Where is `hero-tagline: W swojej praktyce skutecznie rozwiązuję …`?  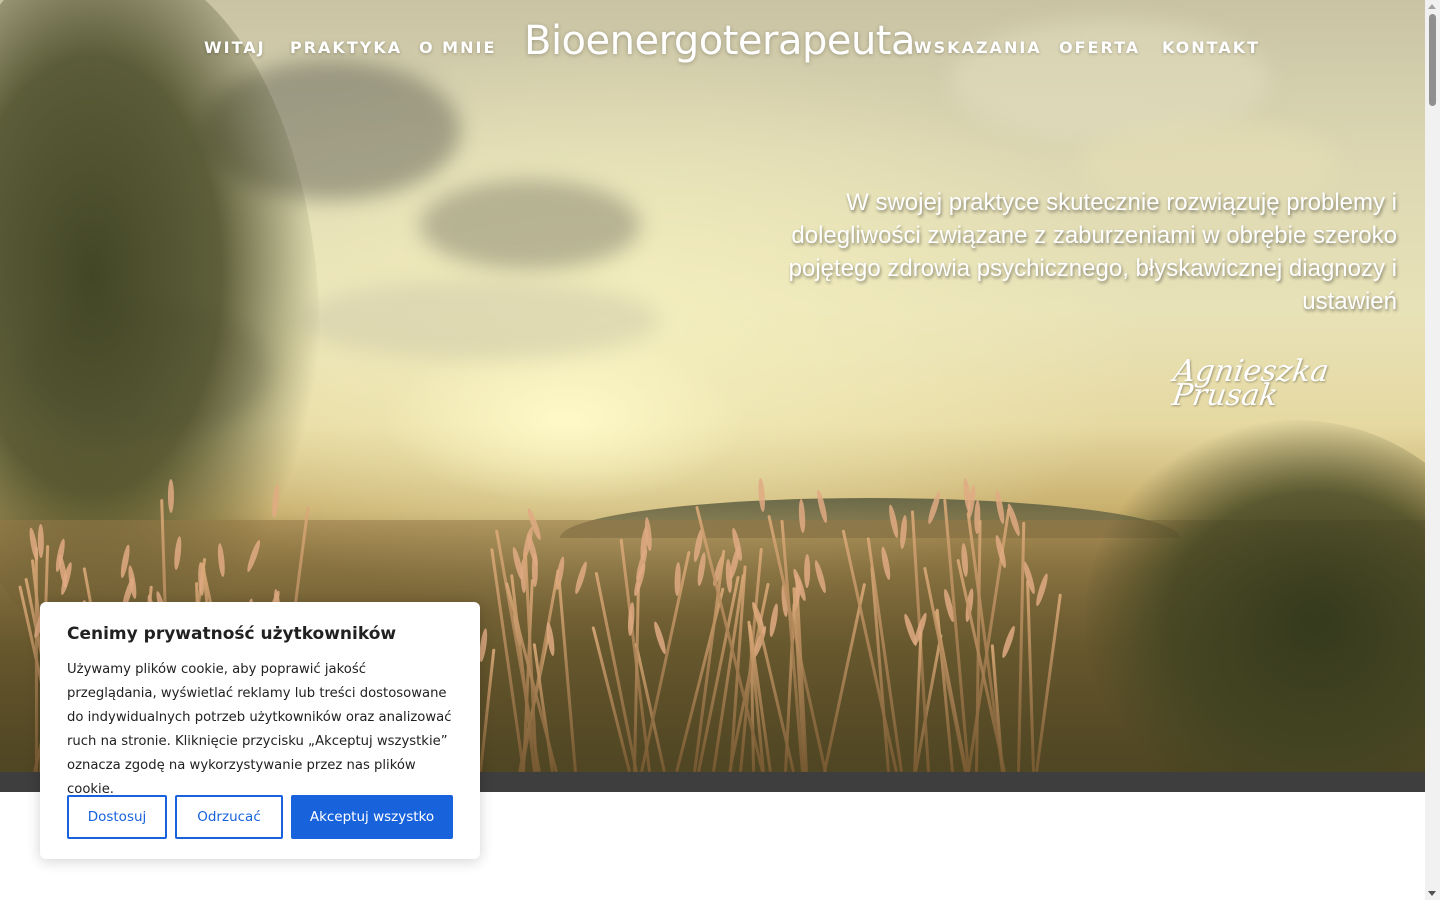
hero-tagline: W swojej praktyce skutecznie rozwiązuję … is located at coordinates (1092, 252).